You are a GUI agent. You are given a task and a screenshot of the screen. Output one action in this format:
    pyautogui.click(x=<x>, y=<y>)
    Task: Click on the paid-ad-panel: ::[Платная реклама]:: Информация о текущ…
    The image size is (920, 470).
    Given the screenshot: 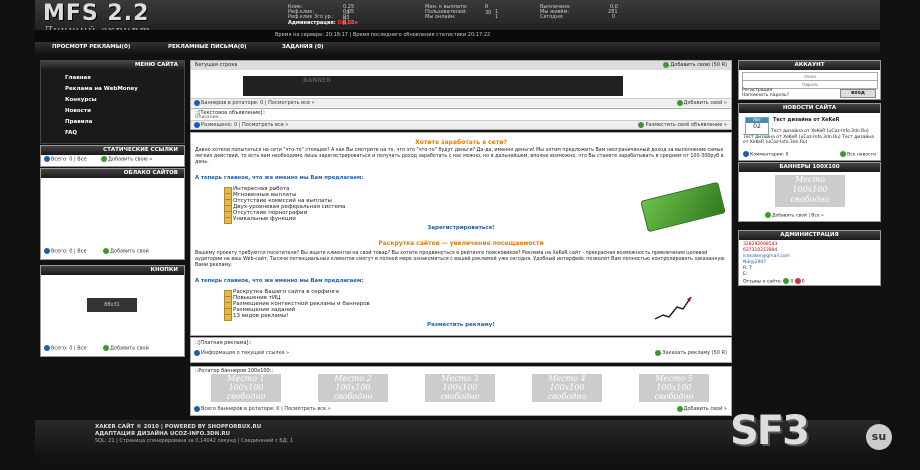 What is the action you would take?
    pyautogui.click(x=461, y=350)
    